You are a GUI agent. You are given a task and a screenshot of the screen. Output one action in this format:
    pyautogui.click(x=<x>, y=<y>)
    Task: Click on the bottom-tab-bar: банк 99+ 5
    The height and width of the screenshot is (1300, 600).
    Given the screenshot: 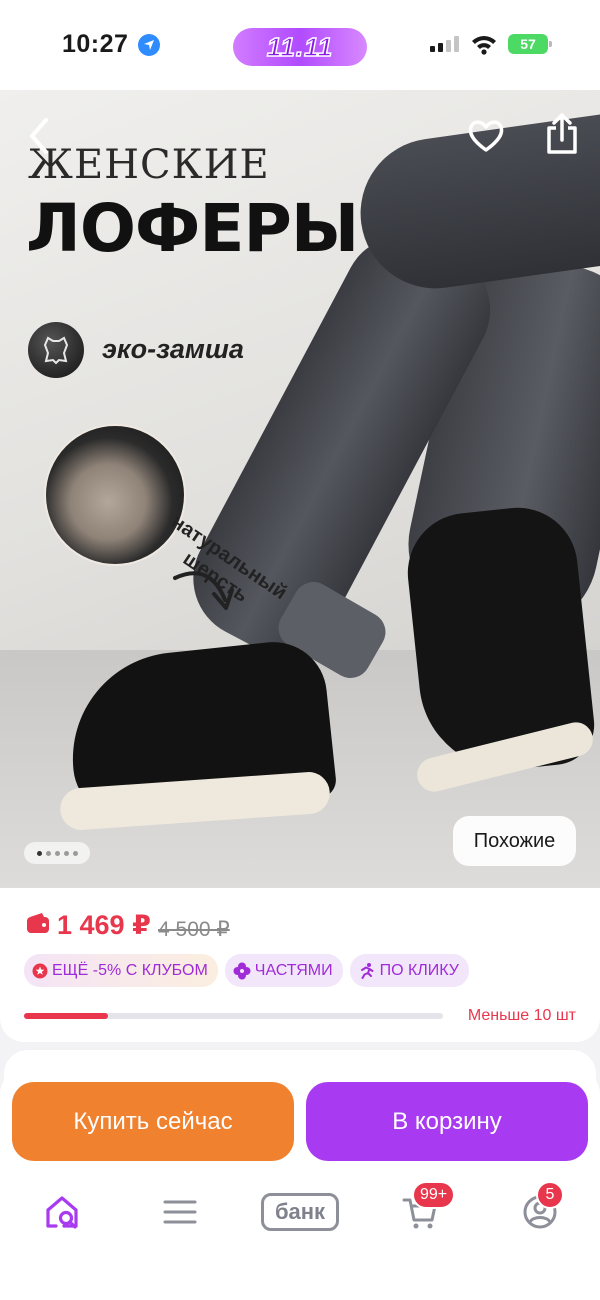 What is the action you would take?
    pyautogui.click(x=300, y=1211)
    